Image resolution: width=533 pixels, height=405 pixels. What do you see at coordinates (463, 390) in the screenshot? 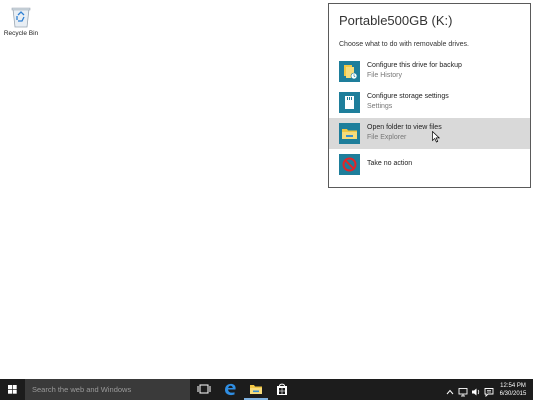
I see `network-icon` at bounding box center [463, 390].